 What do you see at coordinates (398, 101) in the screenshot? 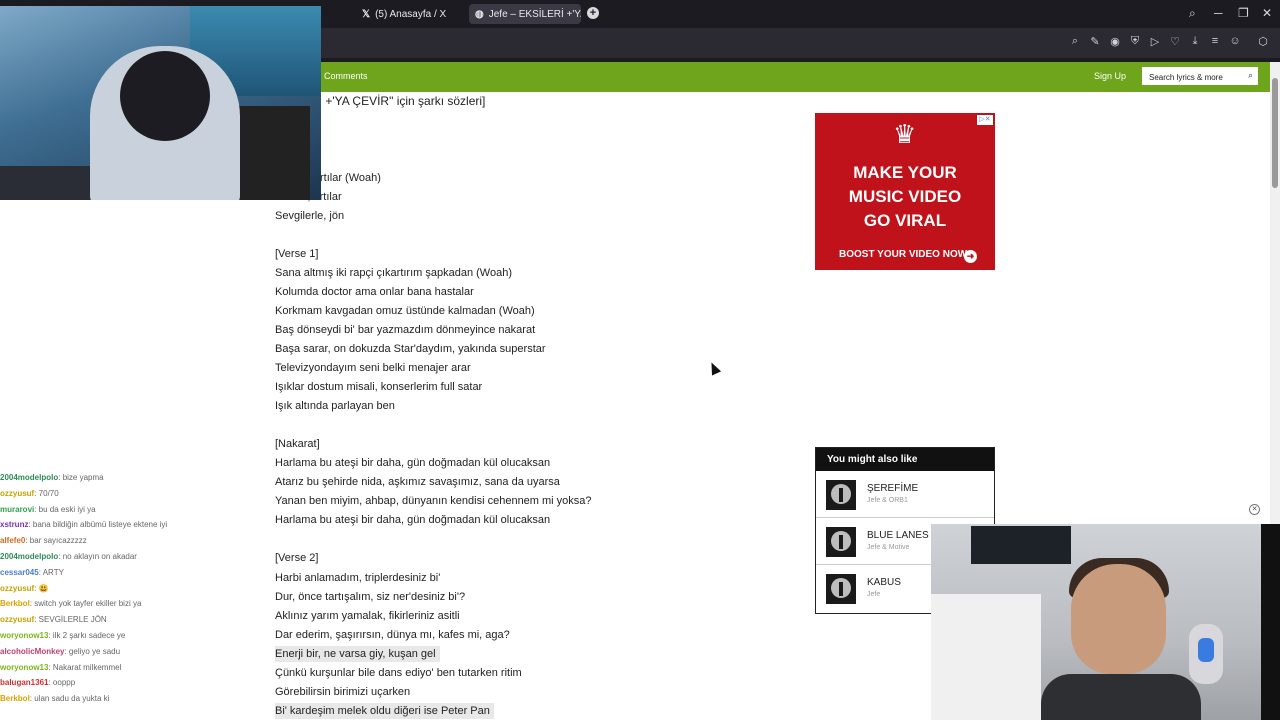
I see `lyrics-title: Rİ +'YA ÇEVİR" için şarkı sözleri]` at bounding box center [398, 101].